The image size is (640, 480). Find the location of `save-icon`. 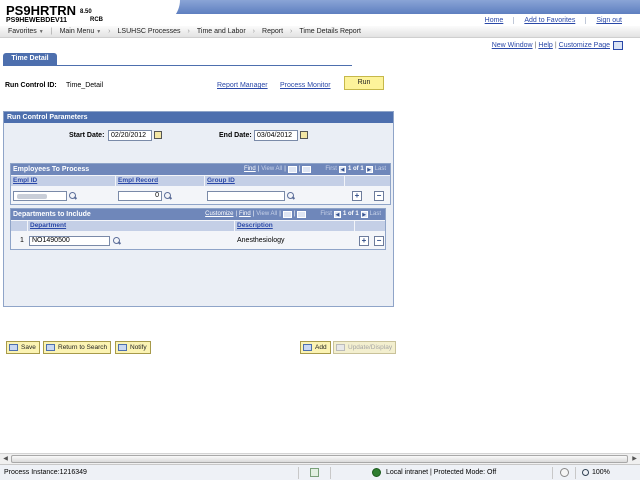

save-icon is located at coordinates (13, 347).